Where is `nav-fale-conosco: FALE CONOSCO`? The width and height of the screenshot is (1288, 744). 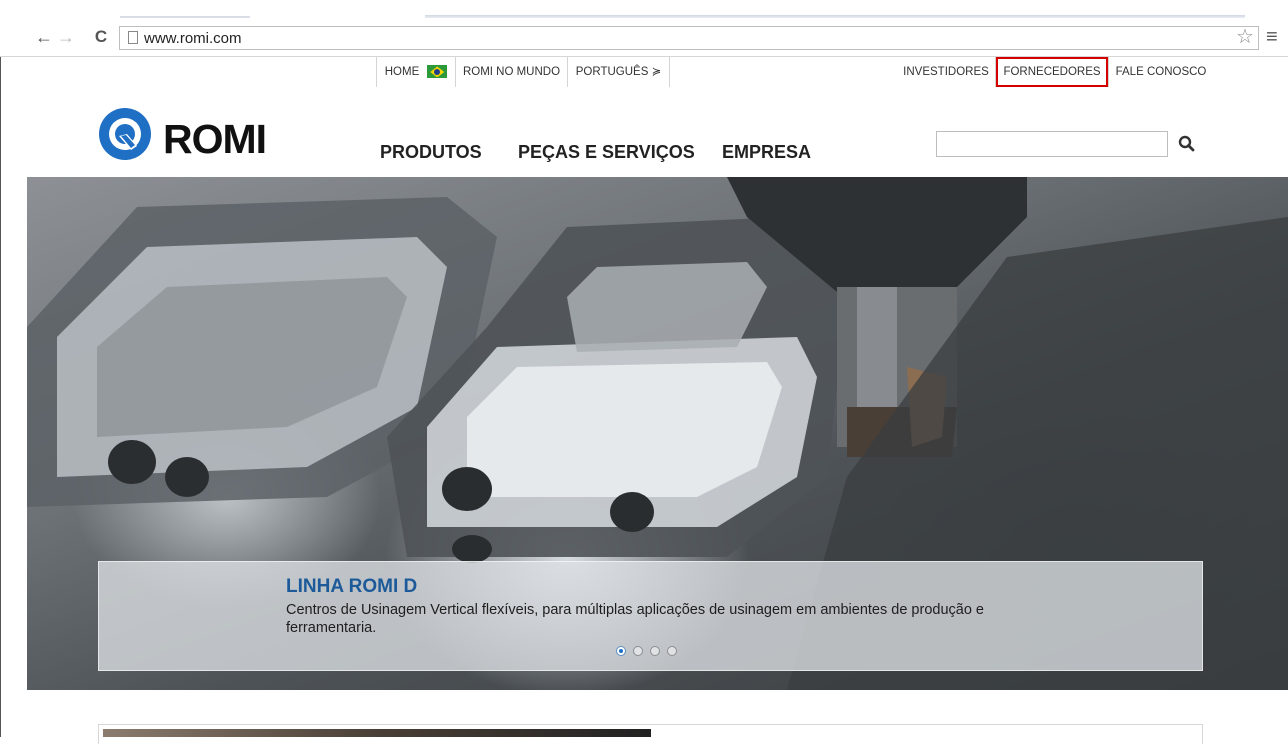 nav-fale-conosco: FALE CONOSCO is located at coordinates (1161, 72).